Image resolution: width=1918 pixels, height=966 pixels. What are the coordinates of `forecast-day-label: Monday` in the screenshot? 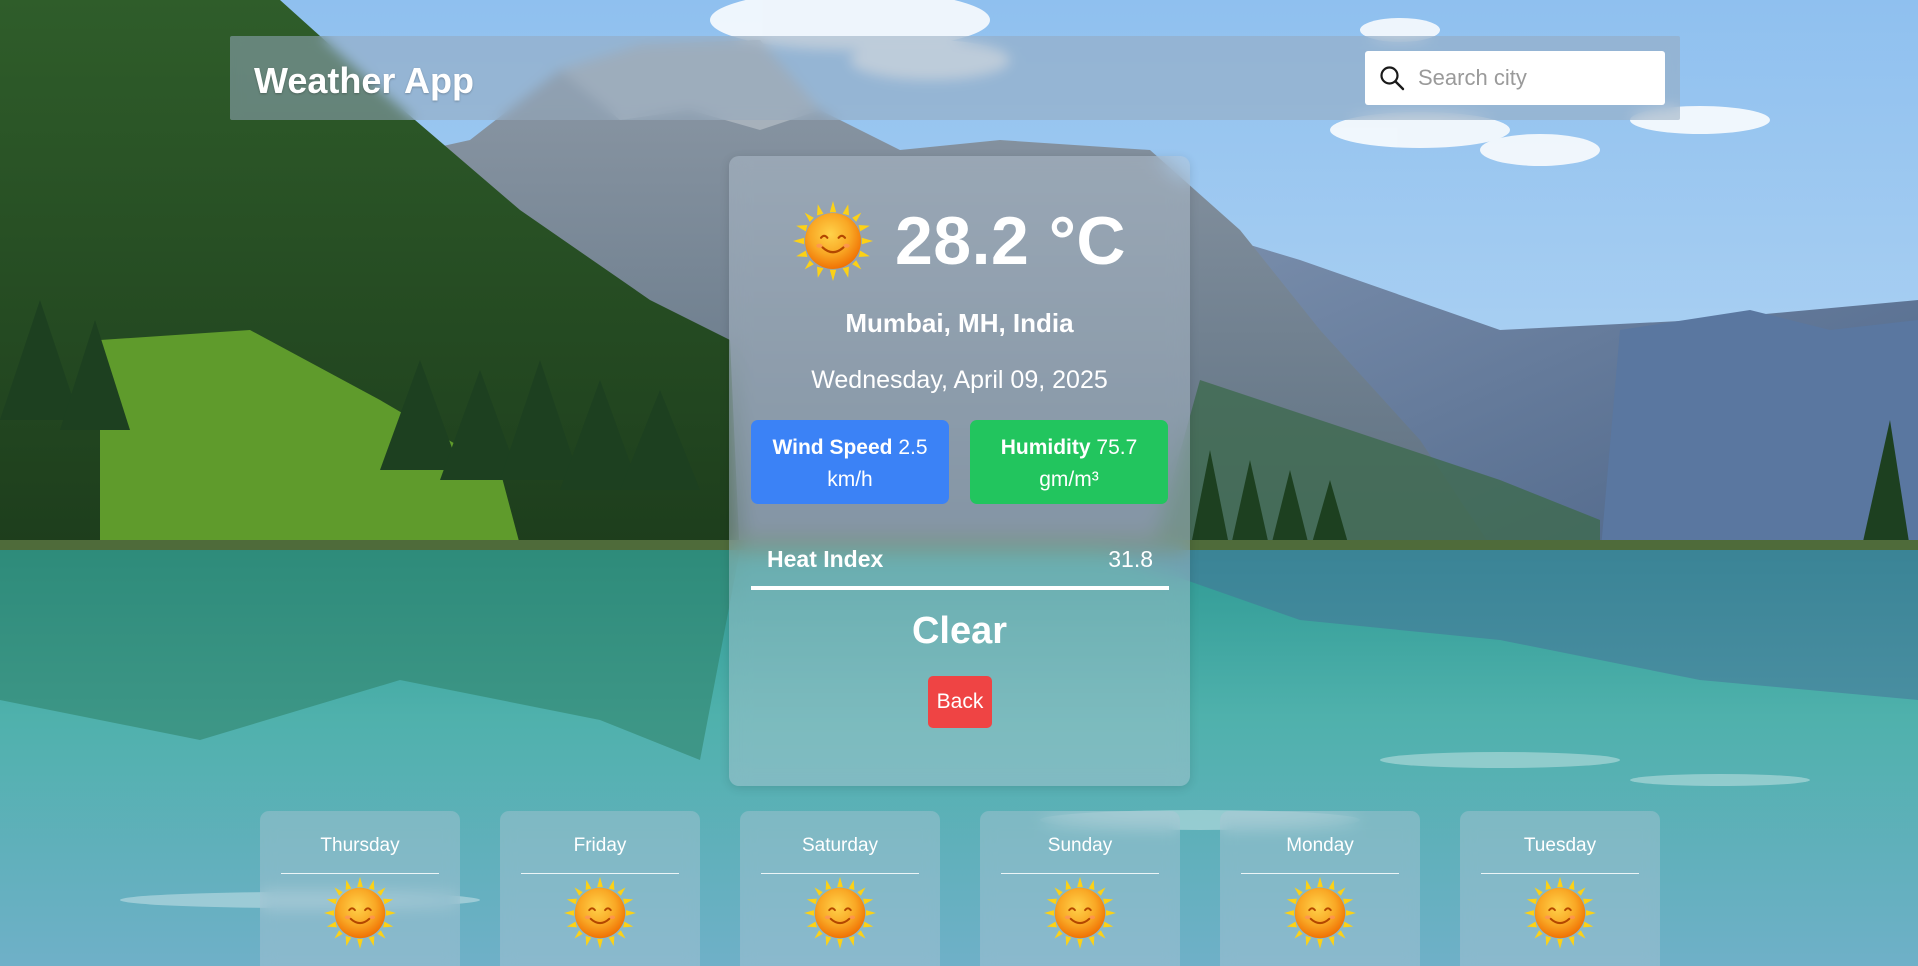 It's located at (1320, 854).